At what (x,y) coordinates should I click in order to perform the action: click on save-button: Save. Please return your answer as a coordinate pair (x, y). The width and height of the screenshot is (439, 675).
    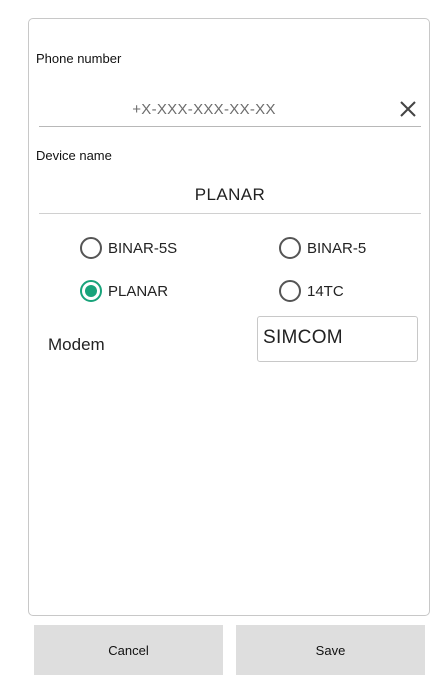
    Looking at the image, I should click on (330, 650).